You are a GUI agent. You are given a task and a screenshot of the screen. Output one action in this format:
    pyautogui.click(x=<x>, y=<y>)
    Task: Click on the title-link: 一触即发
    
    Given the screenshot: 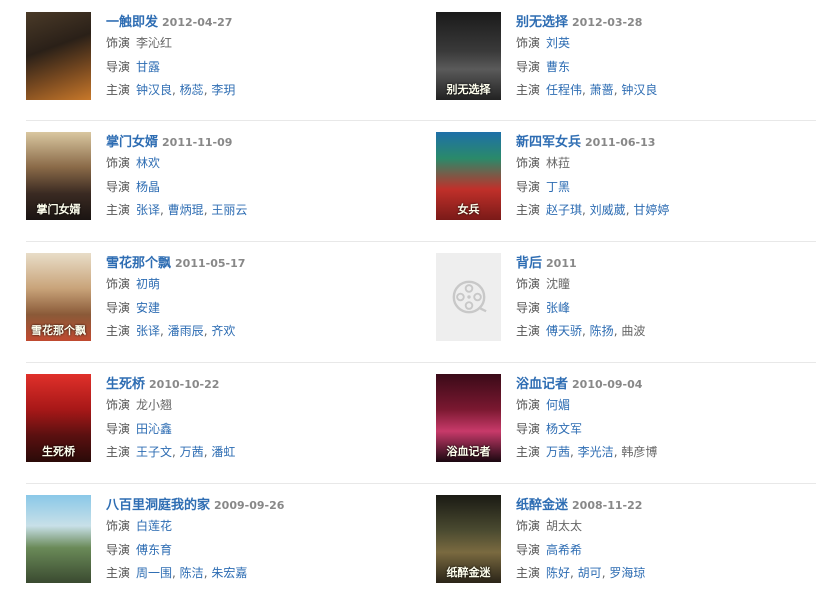 What is the action you would take?
    pyautogui.click(x=132, y=22)
    